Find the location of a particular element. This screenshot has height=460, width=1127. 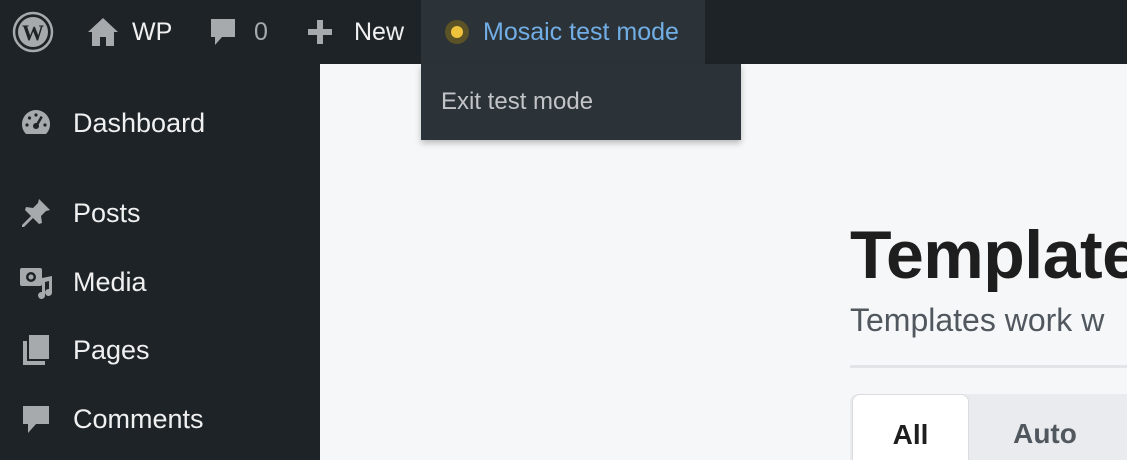

site-name-link: WP is located at coordinates (129, 32).